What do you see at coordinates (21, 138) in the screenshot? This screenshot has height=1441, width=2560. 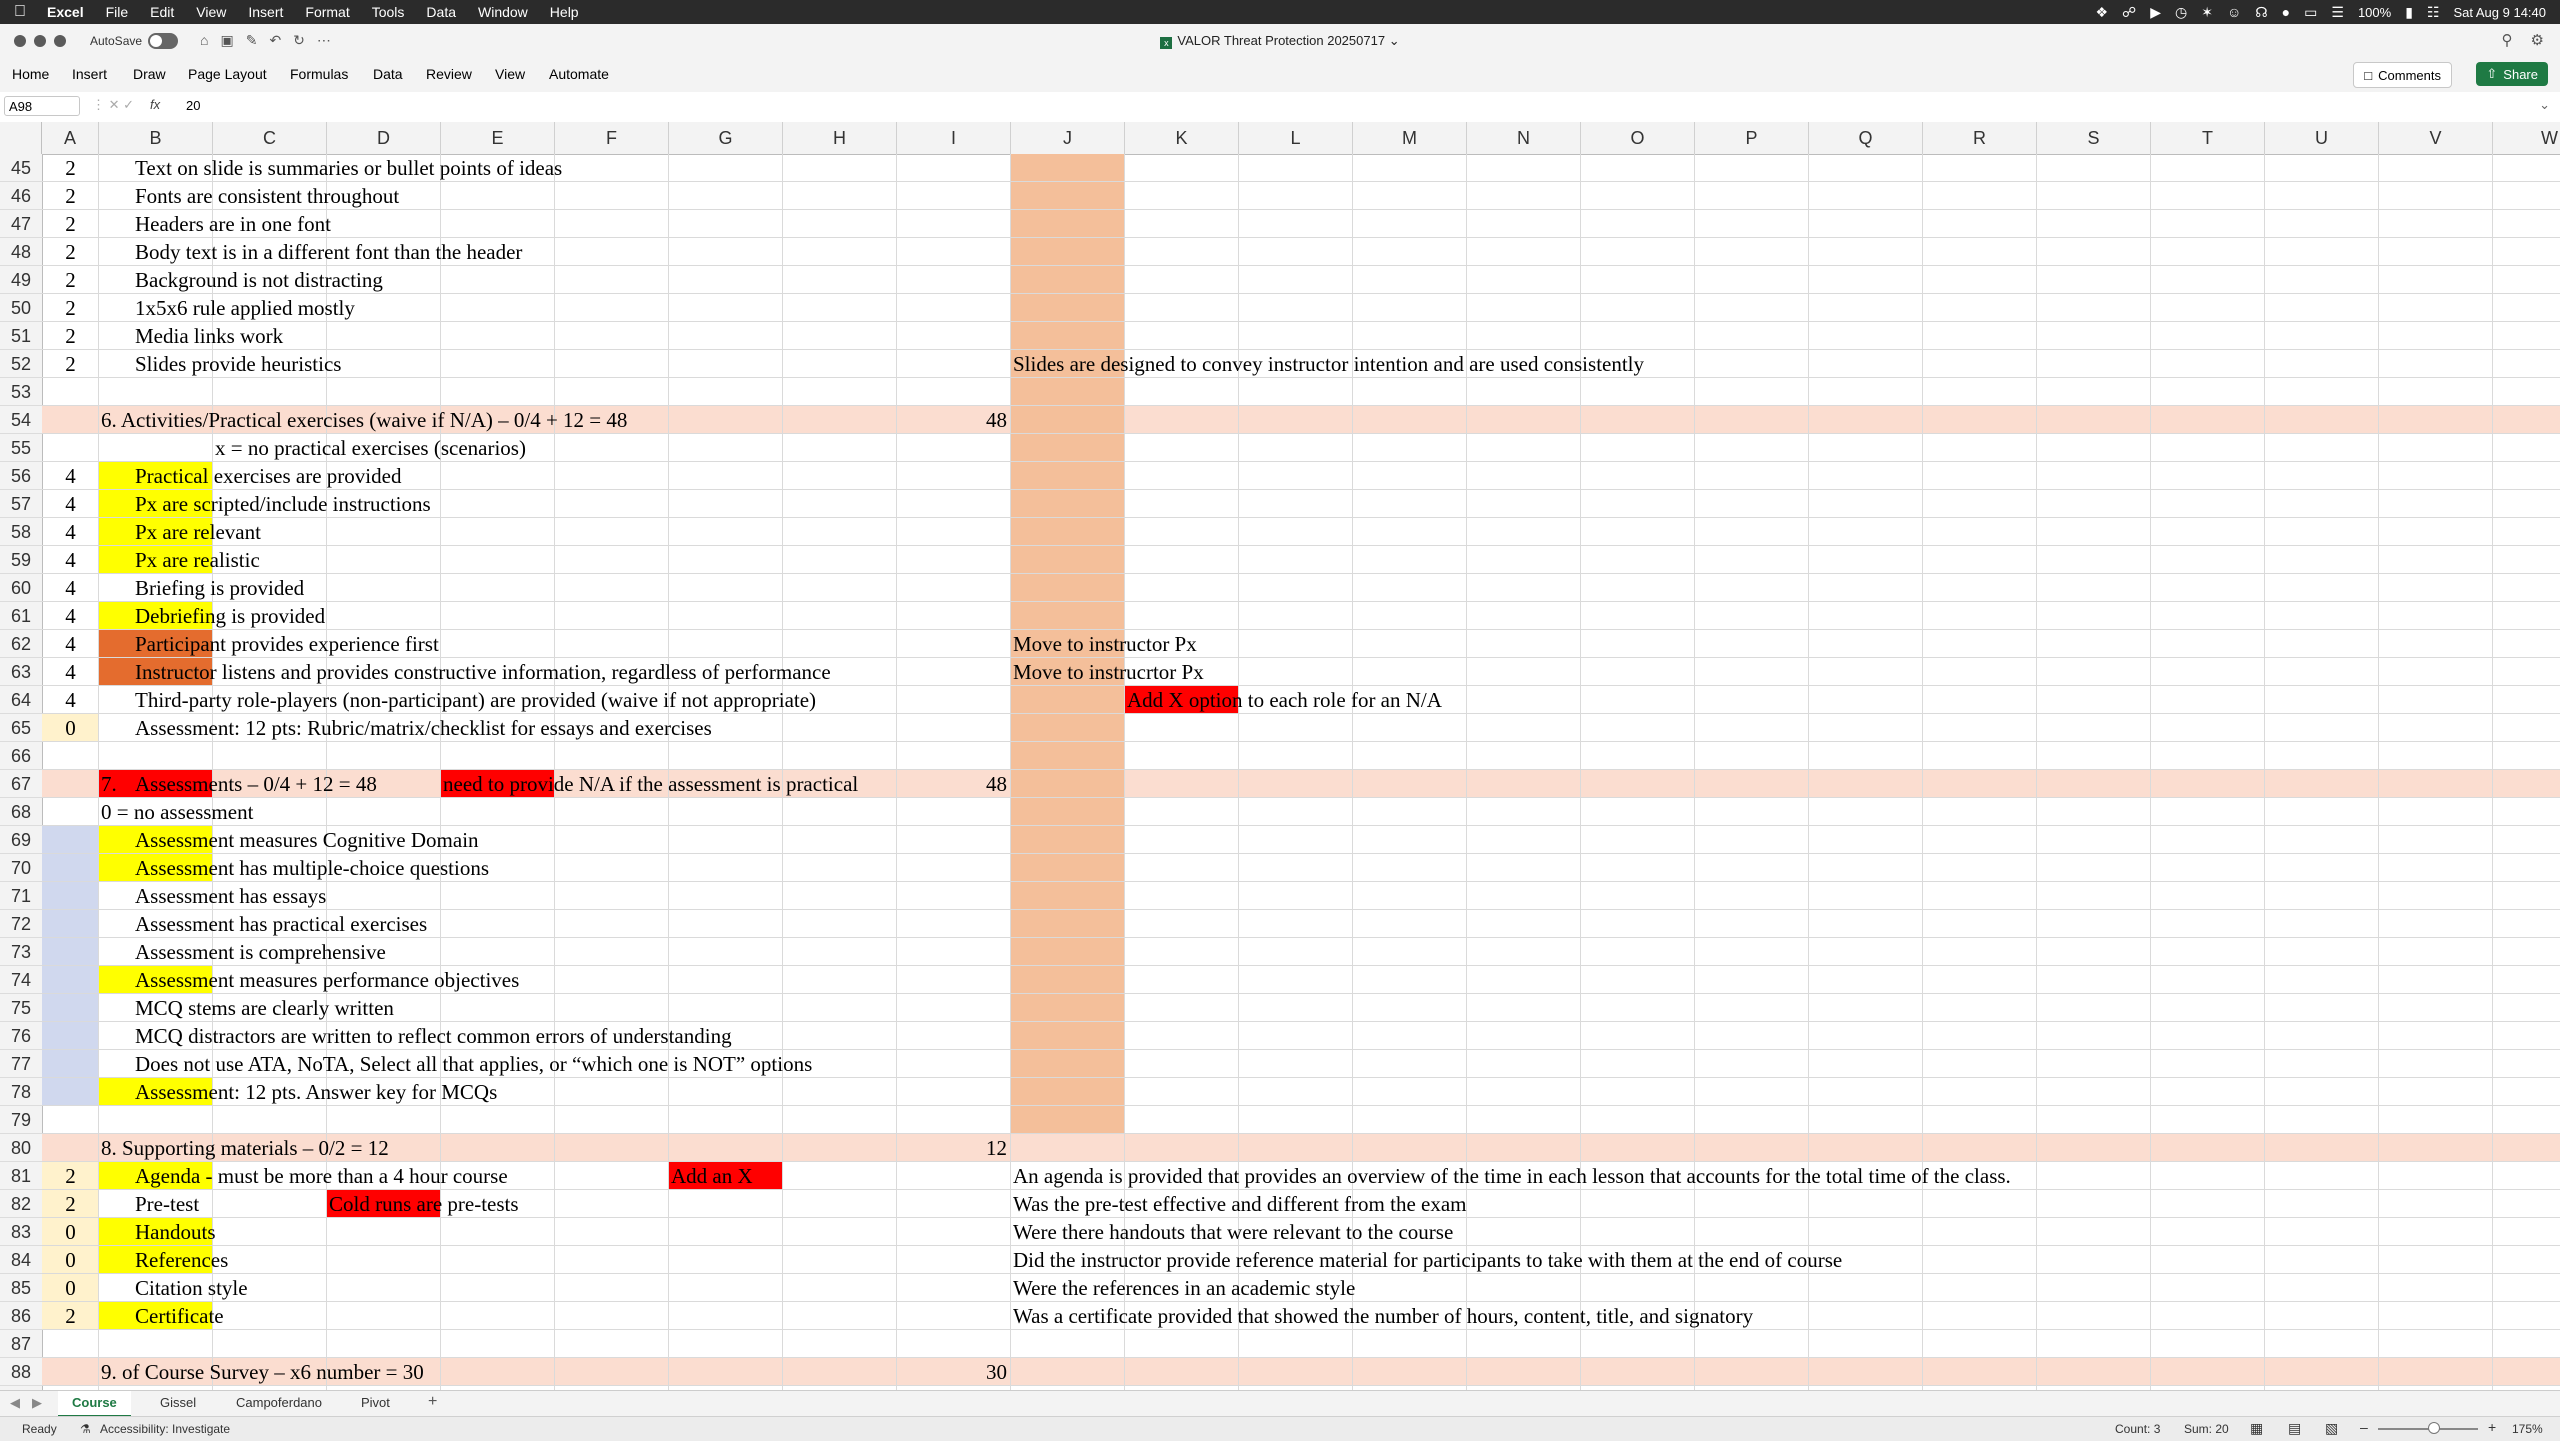 I see `select-all-corner` at bounding box center [21, 138].